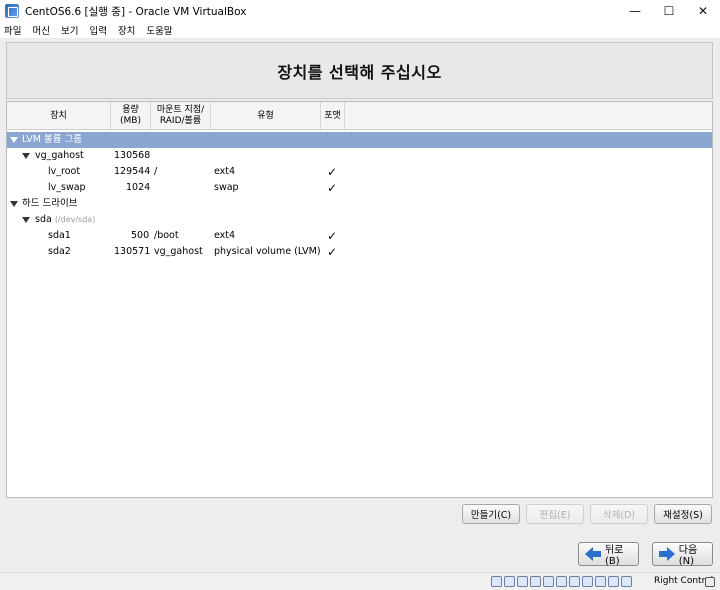 This screenshot has height=590, width=720. I want to click on mouse-integration-icon, so click(613, 581).